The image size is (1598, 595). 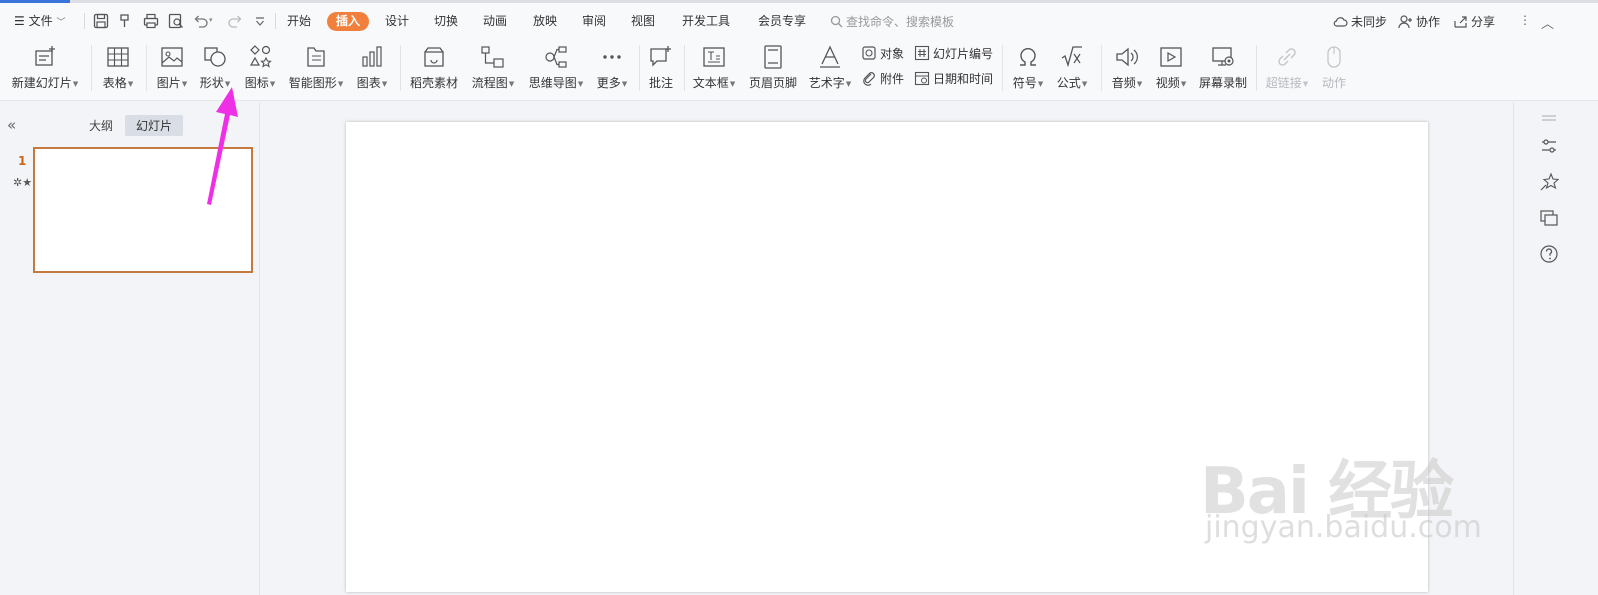 What do you see at coordinates (118, 57) in the screenshot?
I see `table-icon` at bounding box center [118, 57].